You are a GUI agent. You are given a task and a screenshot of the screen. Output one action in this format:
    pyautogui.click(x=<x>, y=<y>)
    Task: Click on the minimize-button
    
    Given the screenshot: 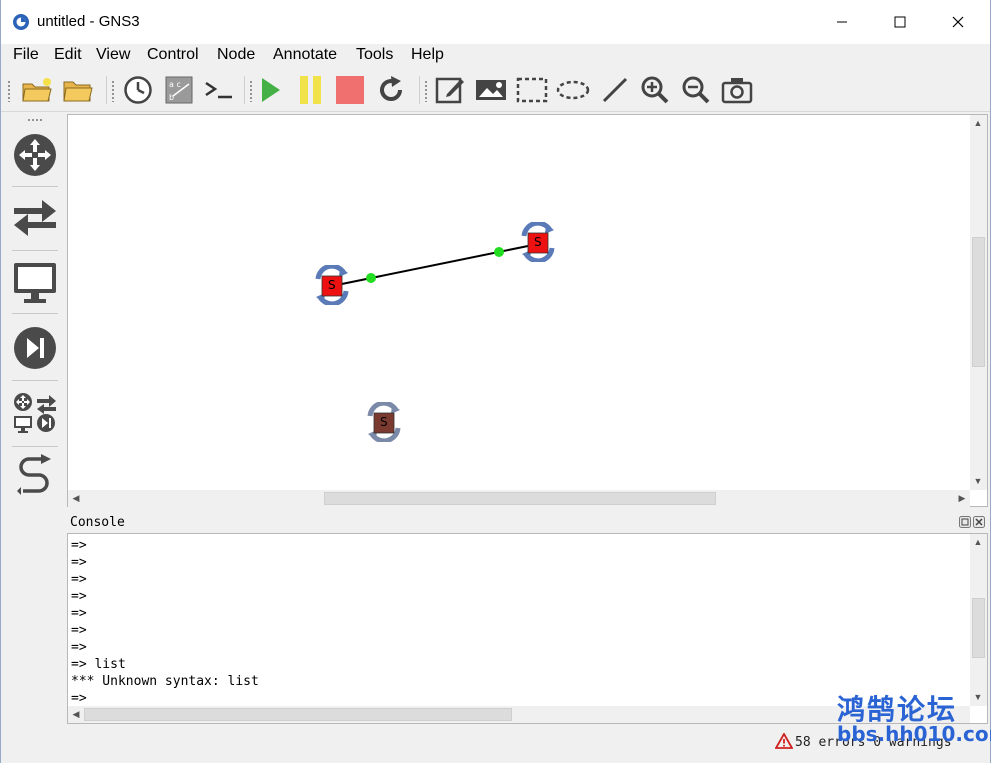 What is the action you would take?
    pyautogui.click(x=842, y=22)
    